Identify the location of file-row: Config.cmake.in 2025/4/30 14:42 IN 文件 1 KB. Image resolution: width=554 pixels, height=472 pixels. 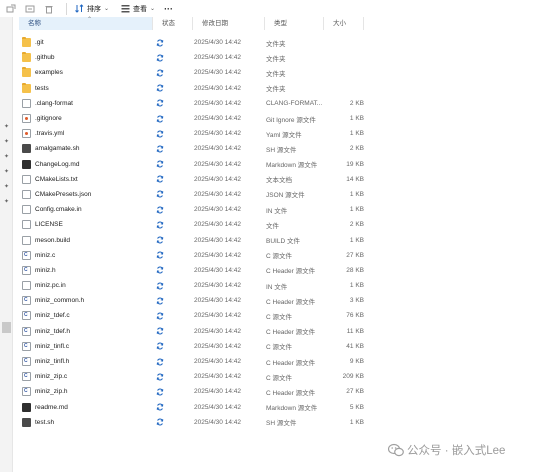
(286, 209).